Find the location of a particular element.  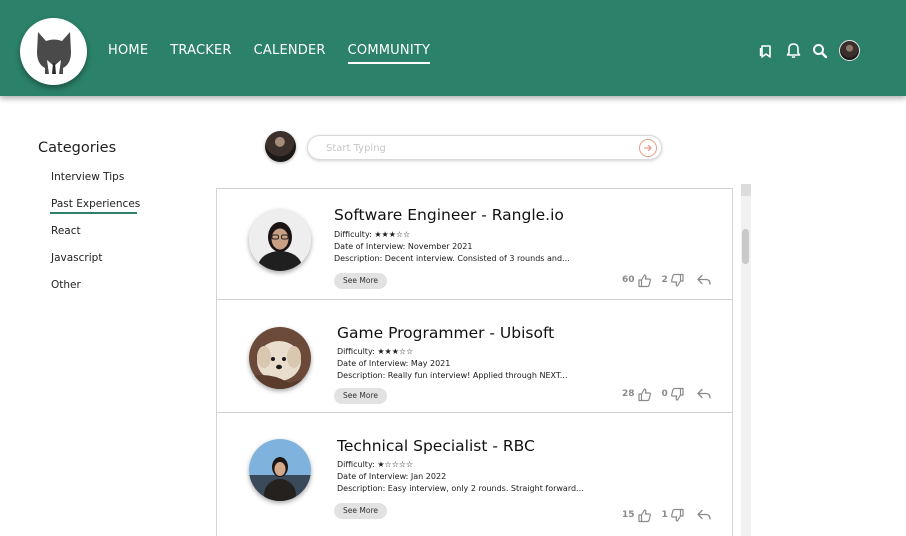

post-date: Date of Interview: May 2021 is located at coordinates (394, 363).